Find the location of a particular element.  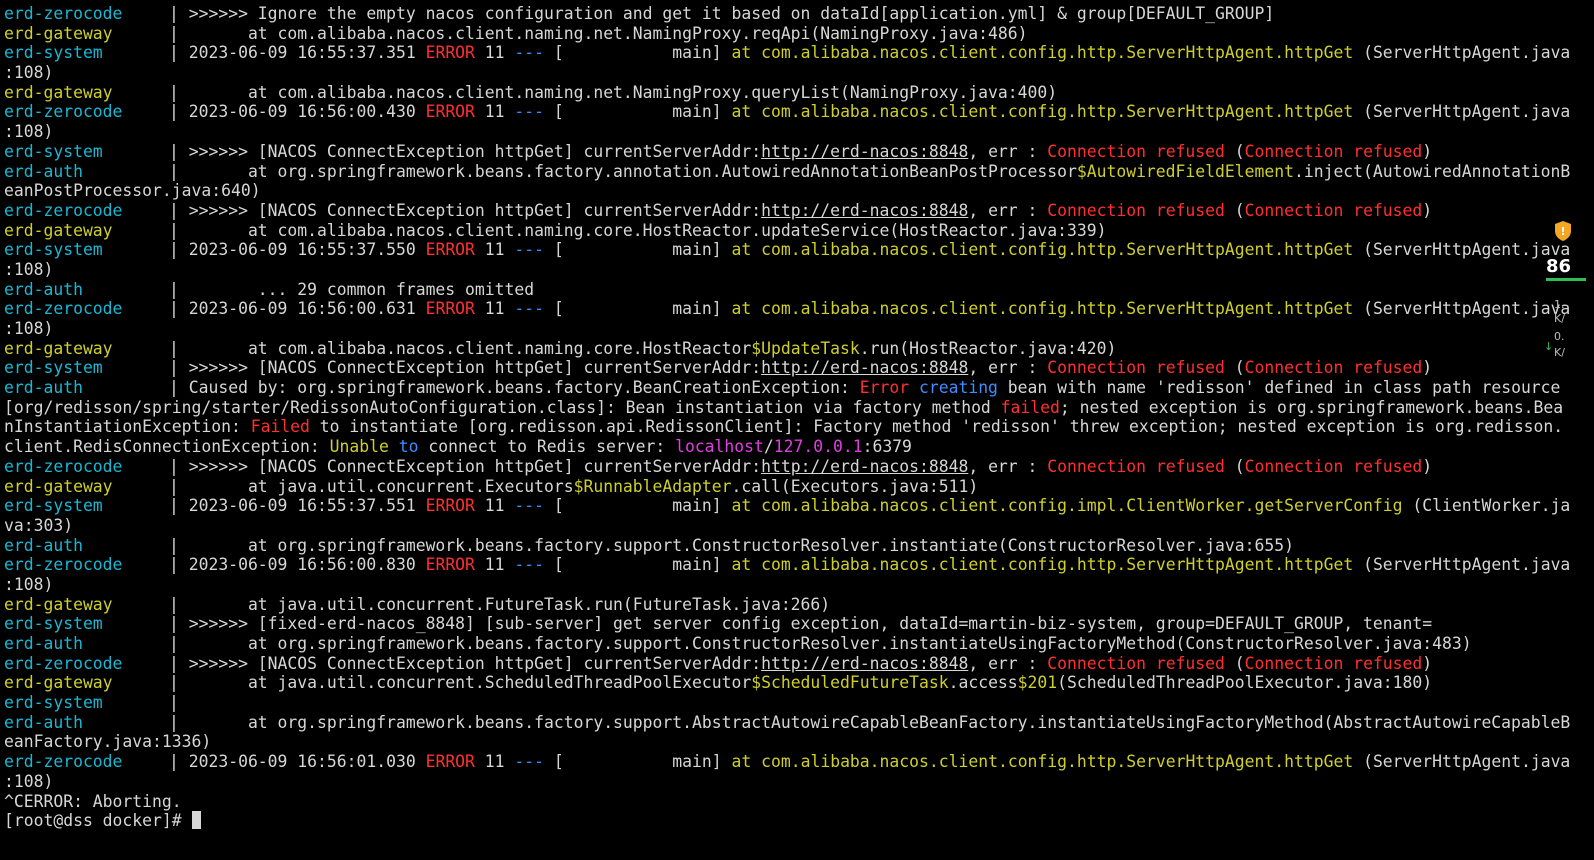

service-name: erd-auth is located at coordinates (43, 643).